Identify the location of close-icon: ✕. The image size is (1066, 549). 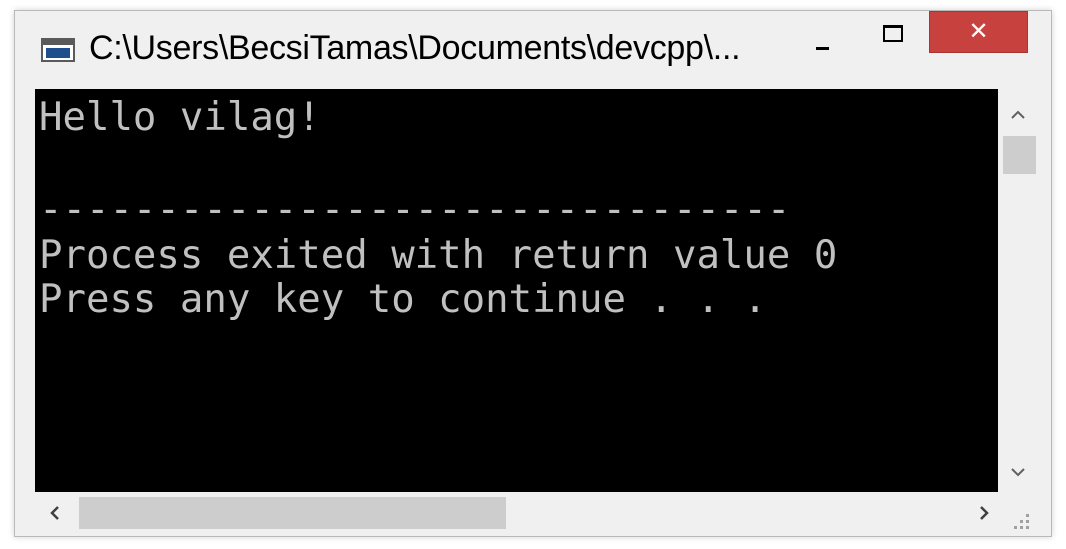
(978, 31).